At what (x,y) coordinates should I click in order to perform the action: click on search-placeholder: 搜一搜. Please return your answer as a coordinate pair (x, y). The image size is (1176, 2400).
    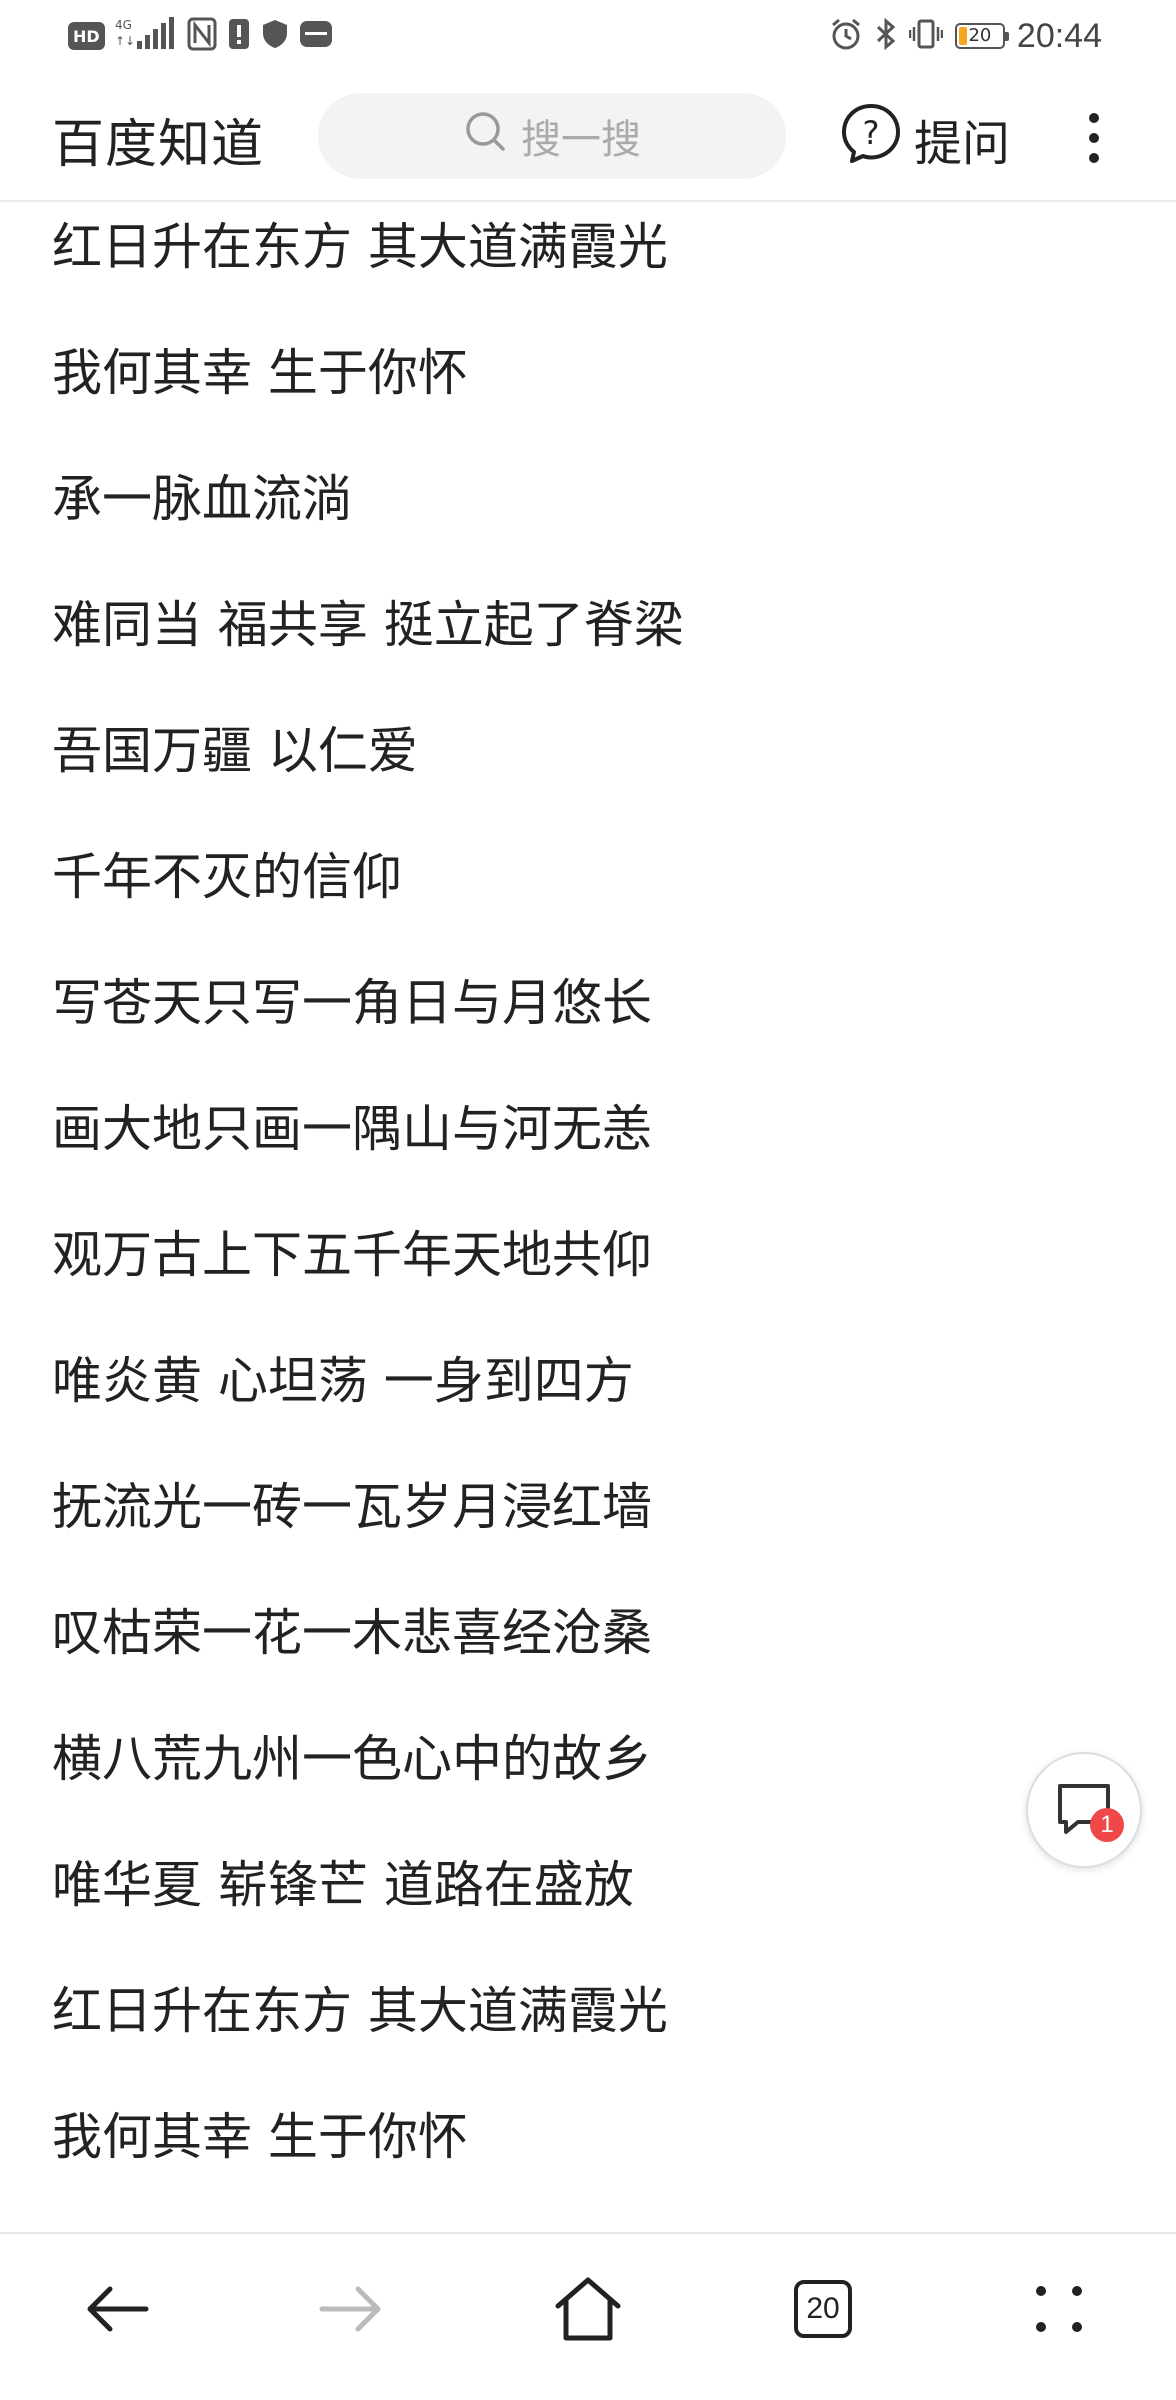
    Looking at the image, I should click on (581, 140).